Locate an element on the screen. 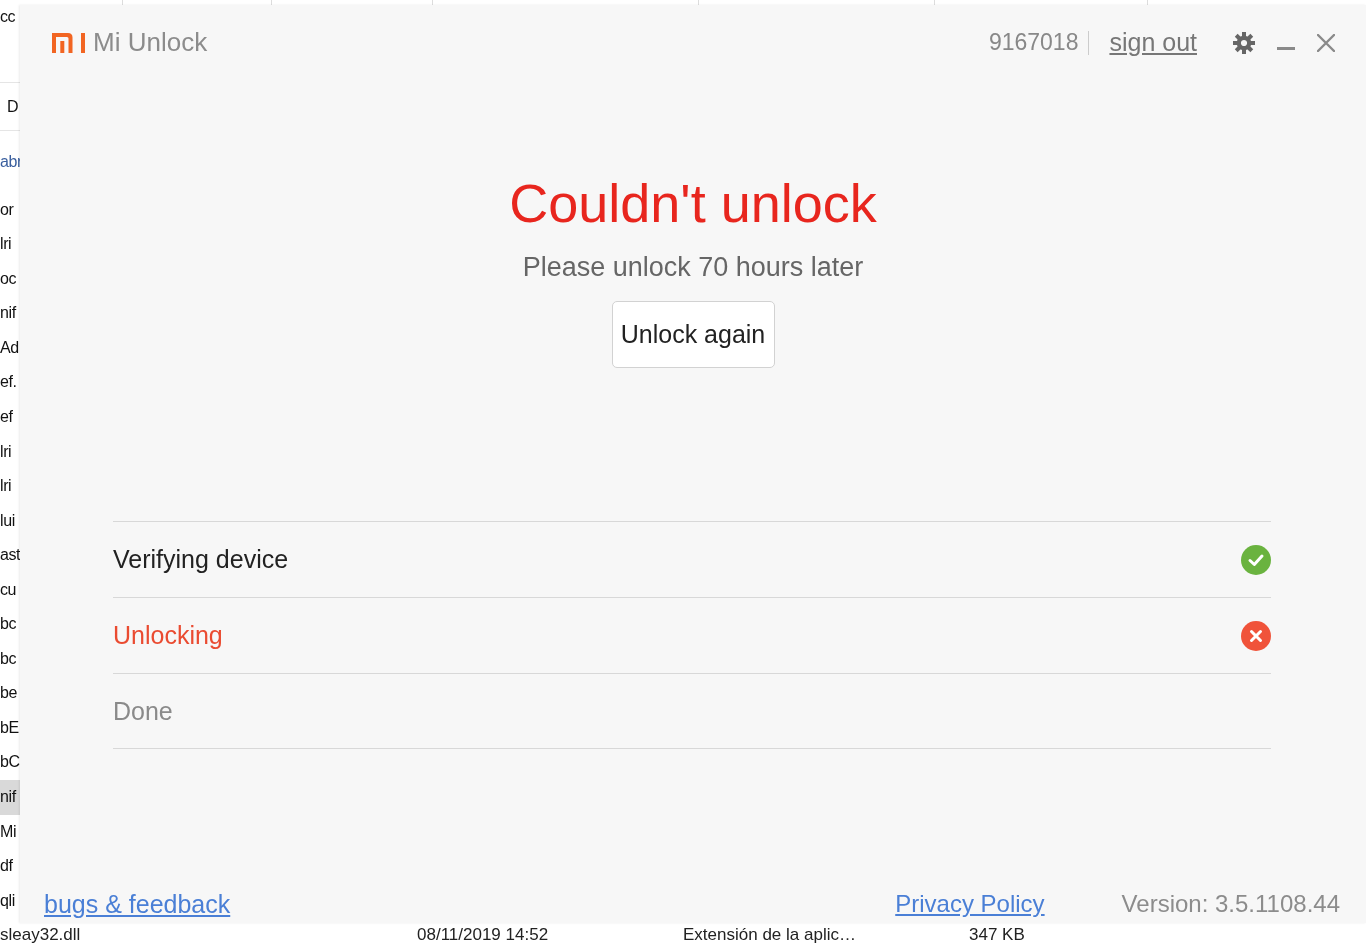  file-row: Ad is located at coordinates (10, 348).